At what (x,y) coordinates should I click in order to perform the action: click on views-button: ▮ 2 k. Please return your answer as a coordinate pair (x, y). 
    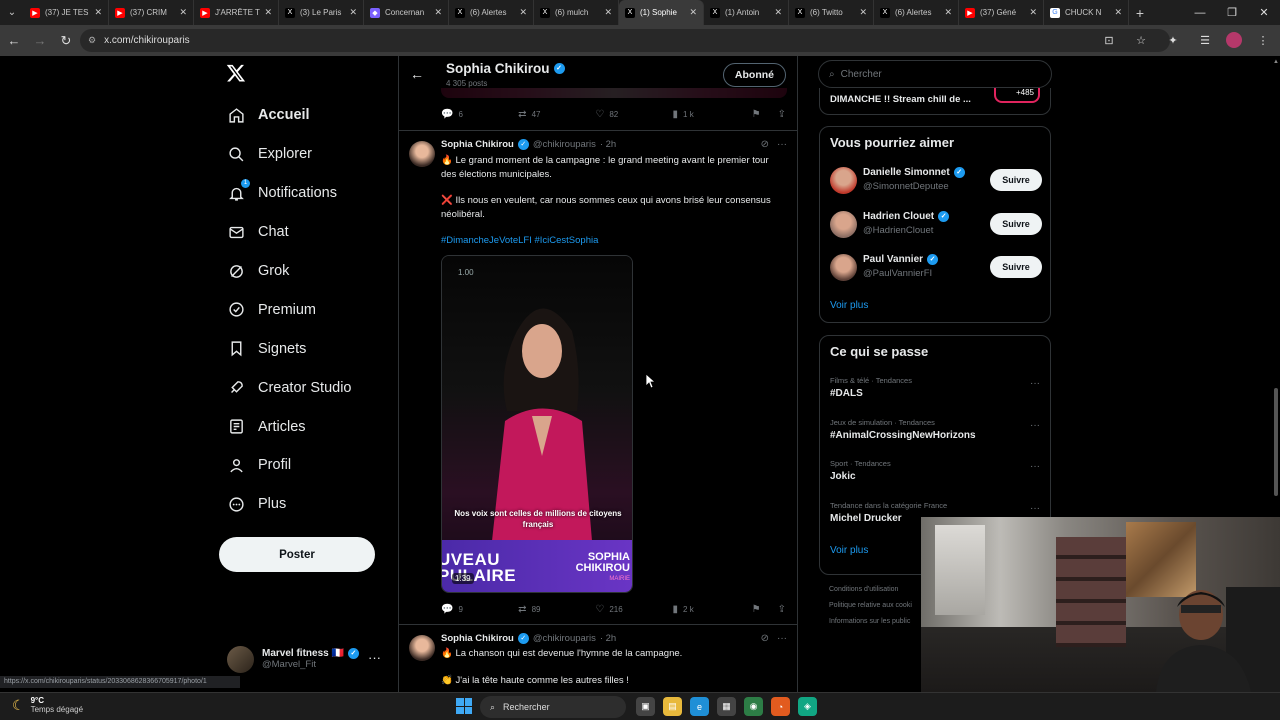
    Looking at the image, I should click on (712, 609).